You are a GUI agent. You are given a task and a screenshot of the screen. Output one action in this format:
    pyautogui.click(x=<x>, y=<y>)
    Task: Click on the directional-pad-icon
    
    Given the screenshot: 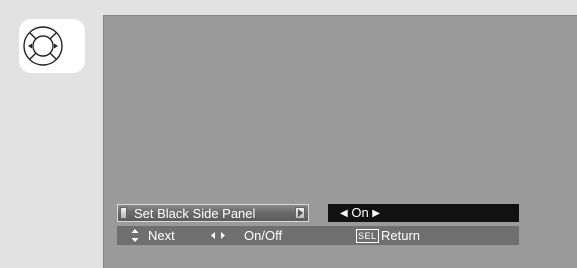 What is the action you would take?
    pyautogui.click(x=43, y=46)
    